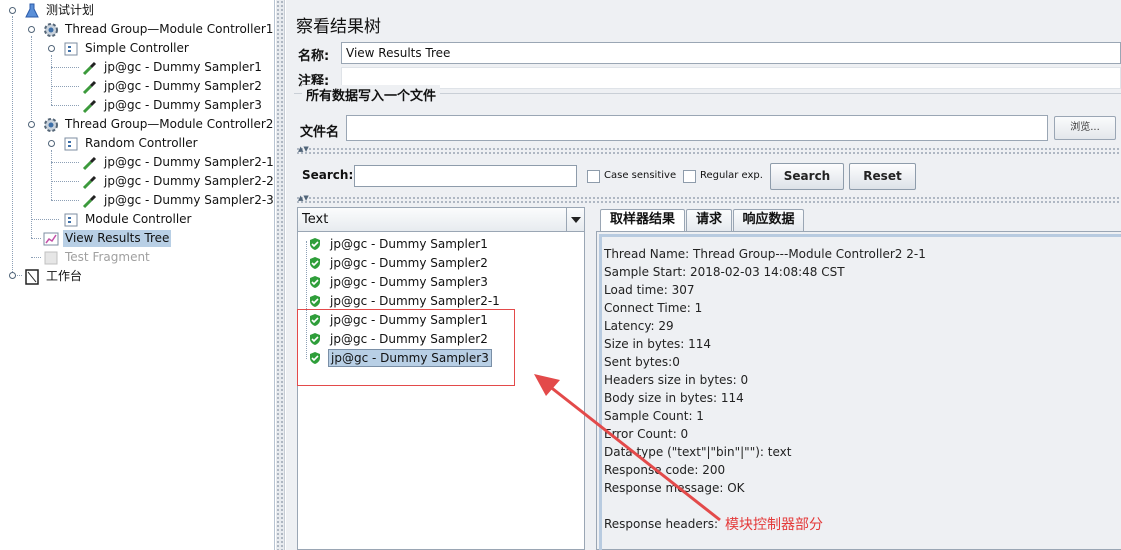 Image resolution: width=1121 pixels, height=550 pixels. I want to click on controller-icon, so click(71, 143).